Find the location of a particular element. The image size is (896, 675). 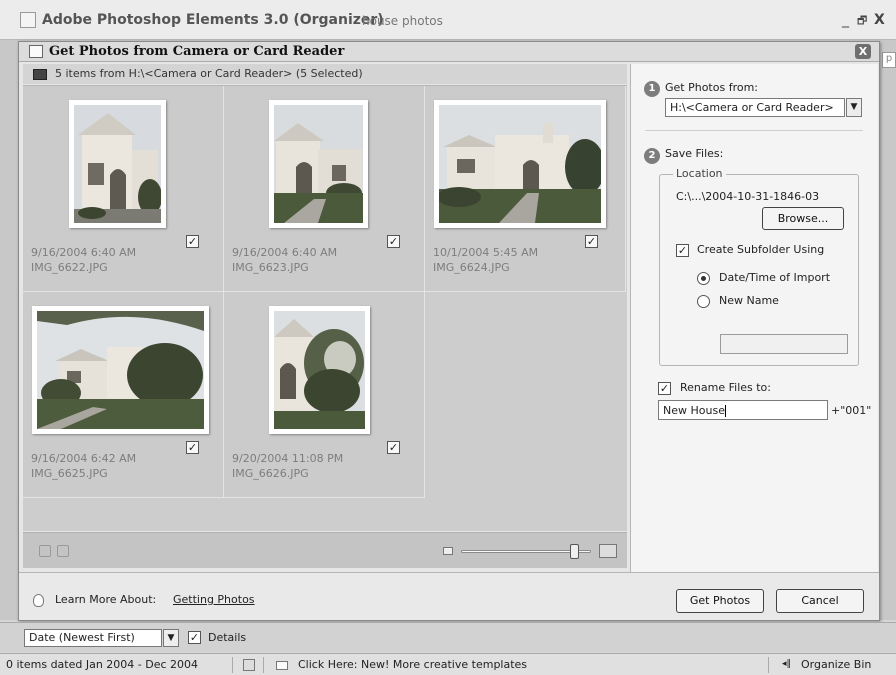

photo-item: ✓ 9/16/2004 6:42 AM IMG_6625.JPG is located at coordinates (123, 395).